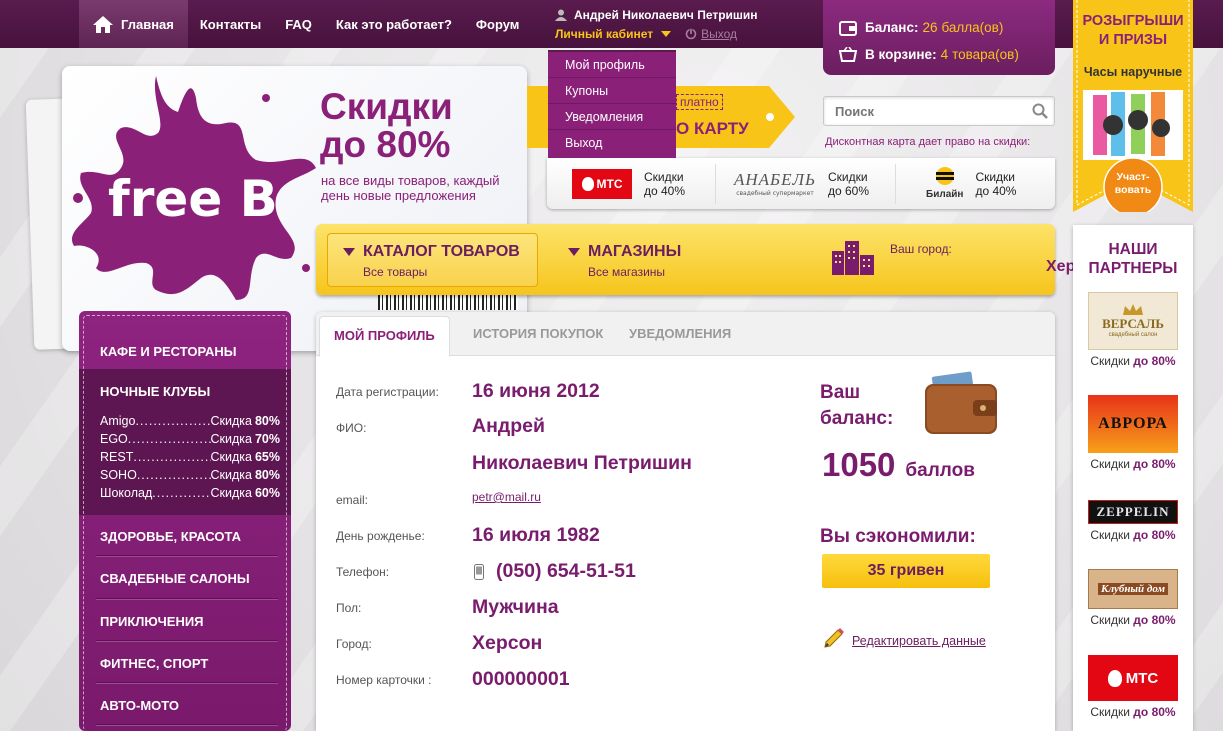 Image resolution: width=1223 pixels, height=731 pixels. Describe the element at coordinates (561, 15) in the screenshot. I see `user-icon` at that location.